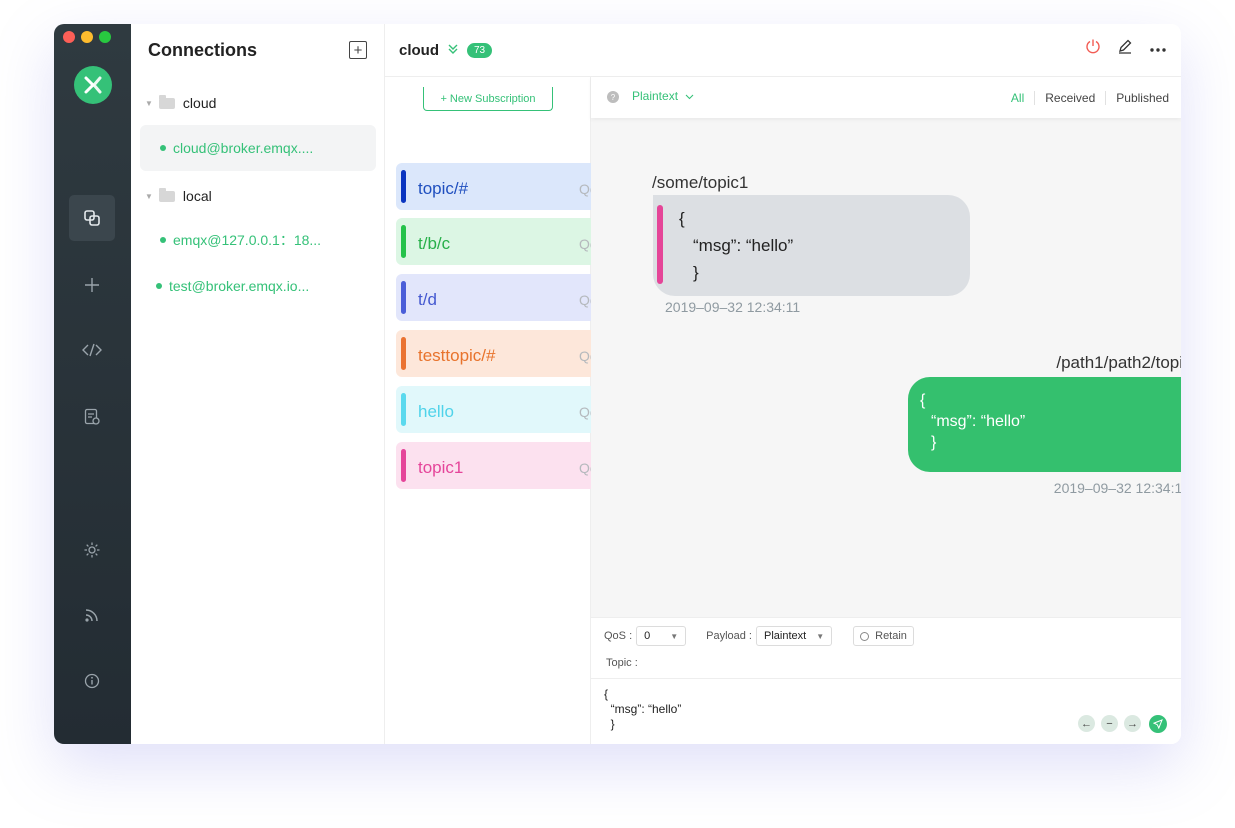 This screenshot has width=1235, height=828. Describe the element at coordinates (783, 50) in the screenshot. I see `connection-header: cloud 73` at that location.